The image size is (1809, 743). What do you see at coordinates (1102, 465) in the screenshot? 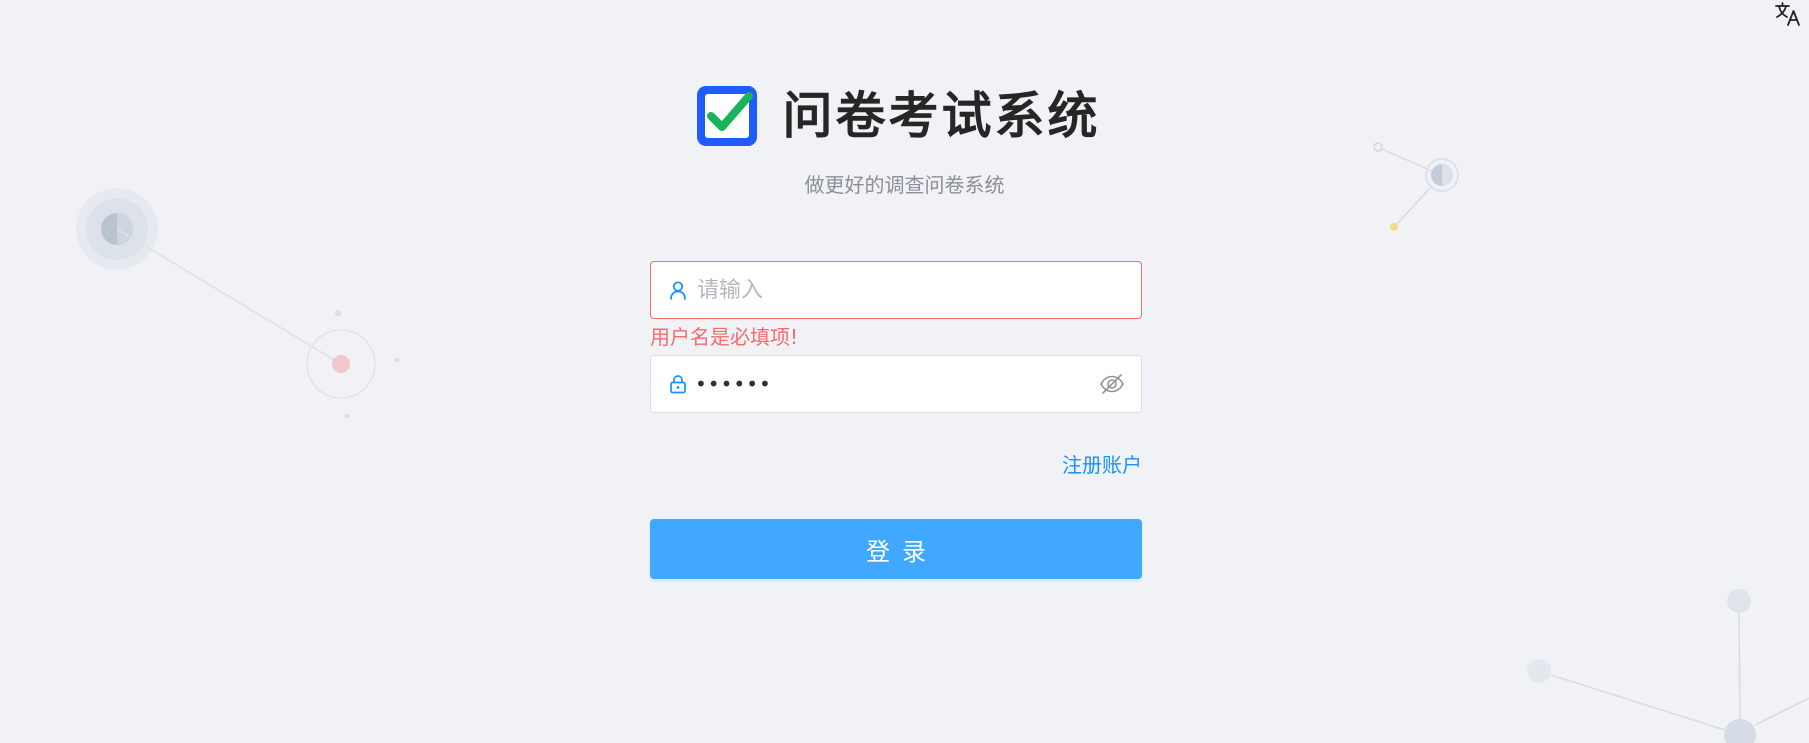
I see `register-link: 注册账户` at bounding box center [1102, 465].